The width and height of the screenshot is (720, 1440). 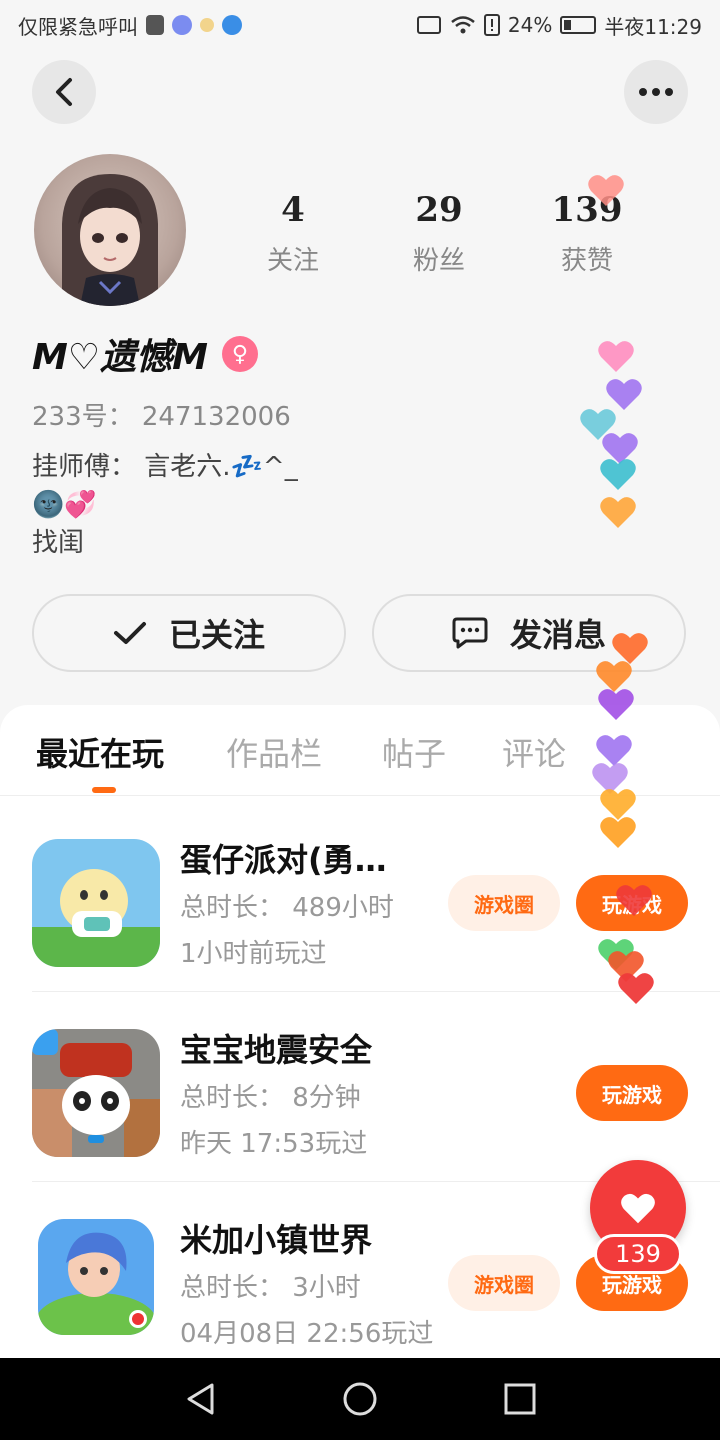 What do you see at coordinates (165, 505) in the screenshot?
I see `bio: 挂师傅： 言老六.💤^_ 🌚💞 找闺` at bounding box center [165, 505].